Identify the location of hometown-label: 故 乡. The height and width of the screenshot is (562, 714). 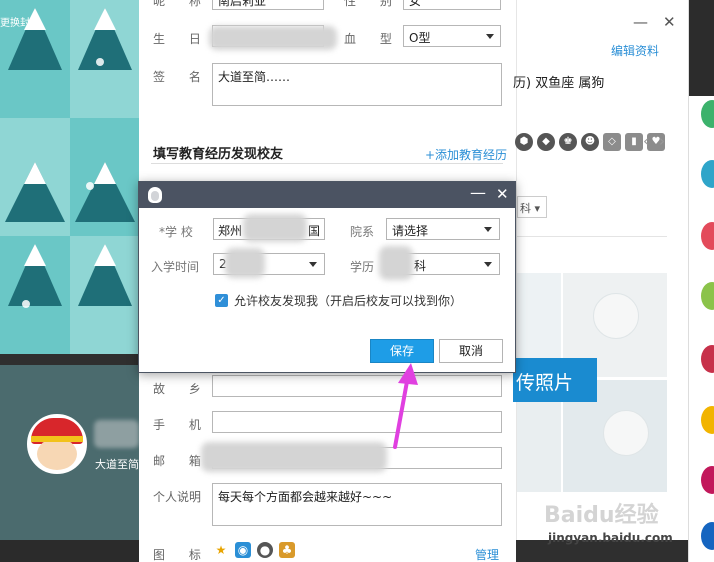
(182, 389).